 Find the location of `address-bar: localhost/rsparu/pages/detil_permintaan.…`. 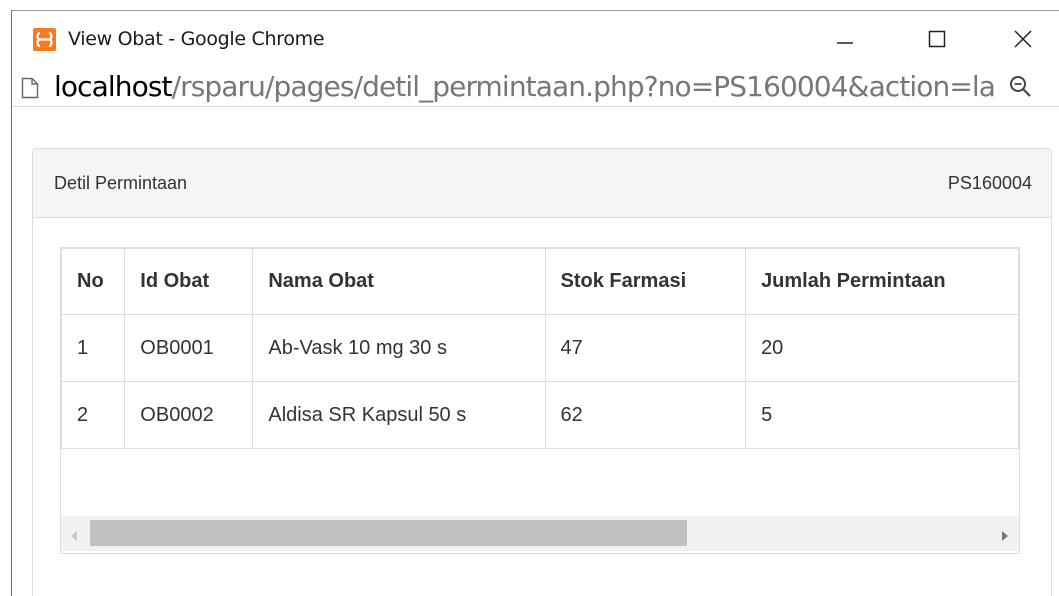

address-bar: localhost/rsparu/pages/detil_permintaan.… is located at coordinates (535, 87).